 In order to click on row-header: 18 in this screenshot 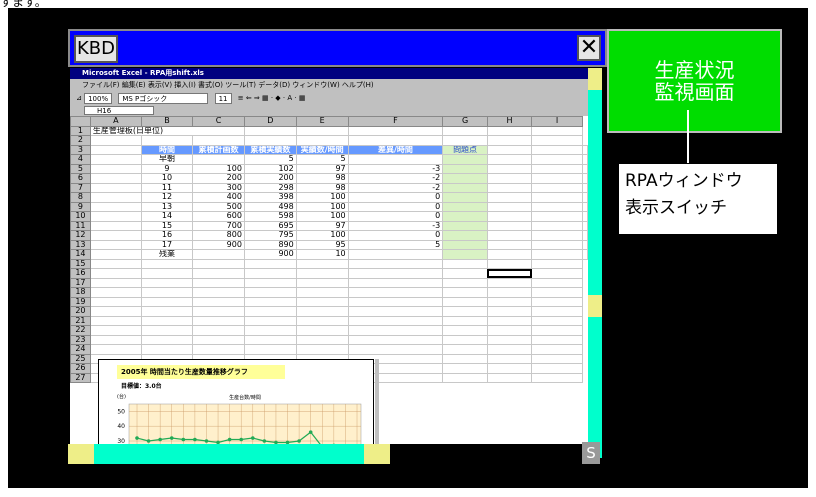, I will do `click(80, 292)`.